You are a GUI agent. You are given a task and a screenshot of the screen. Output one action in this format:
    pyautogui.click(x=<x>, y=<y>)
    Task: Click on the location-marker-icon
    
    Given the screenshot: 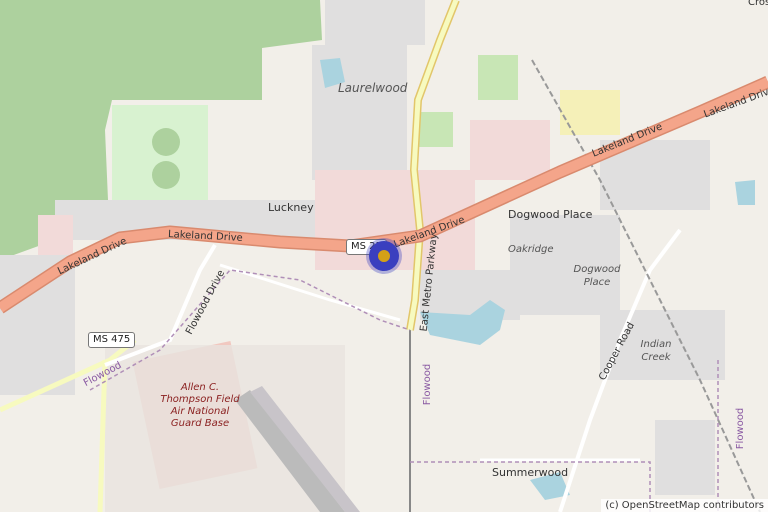 What is the action you would take?
    pyautogui.click(x=384, y=256)
    